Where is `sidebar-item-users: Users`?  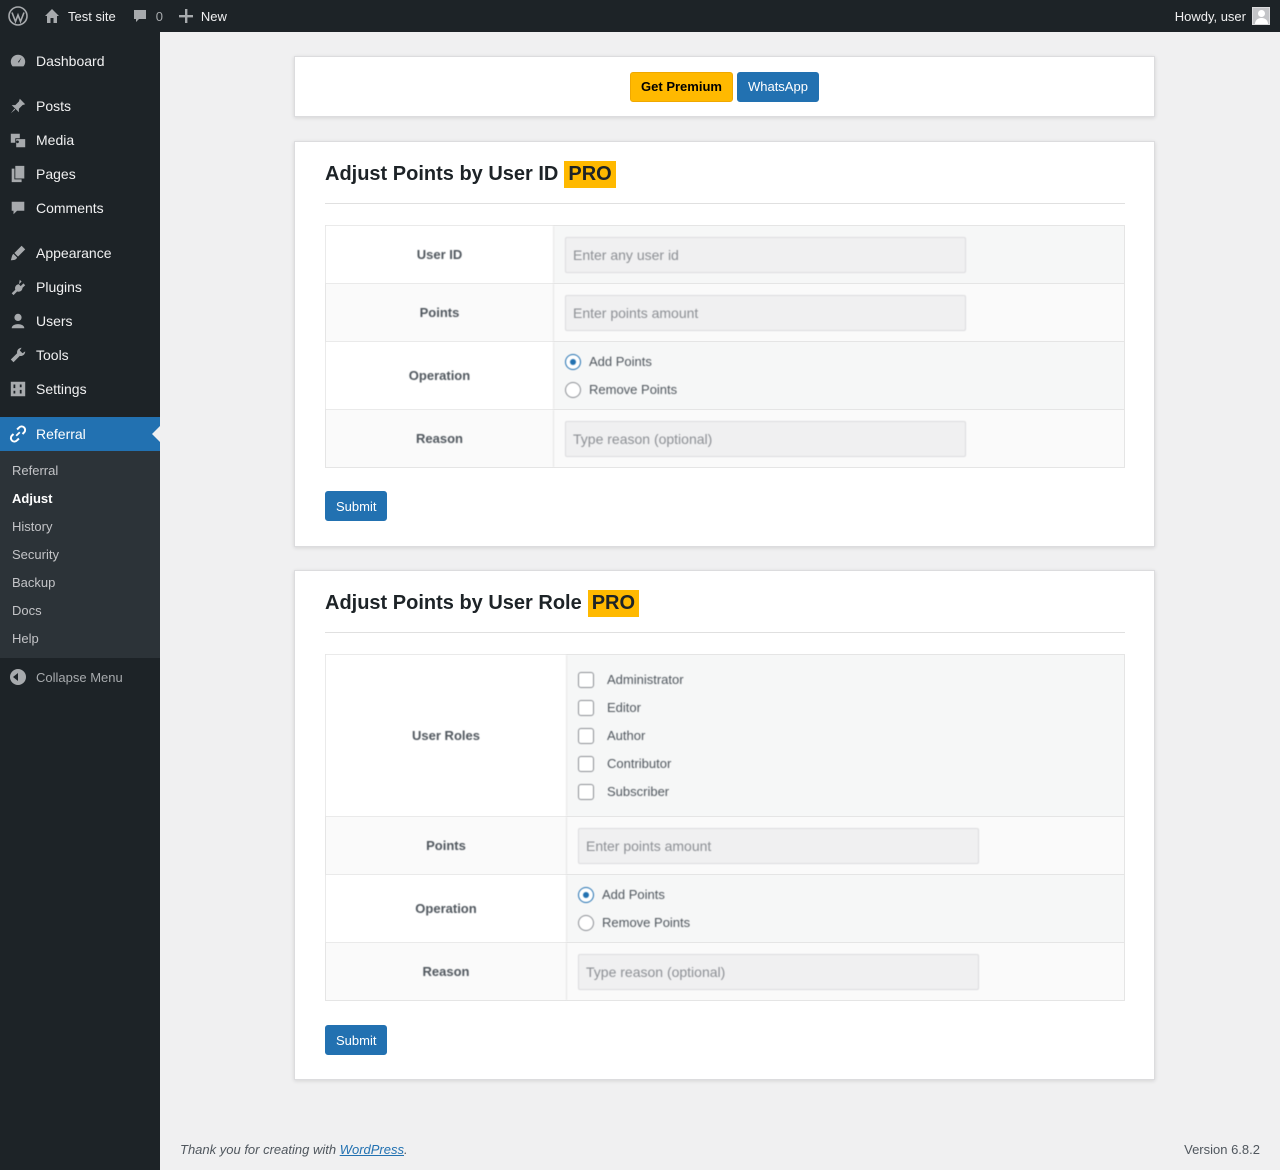 sidebar-item-users: Users is located at coordinates (80, 321).